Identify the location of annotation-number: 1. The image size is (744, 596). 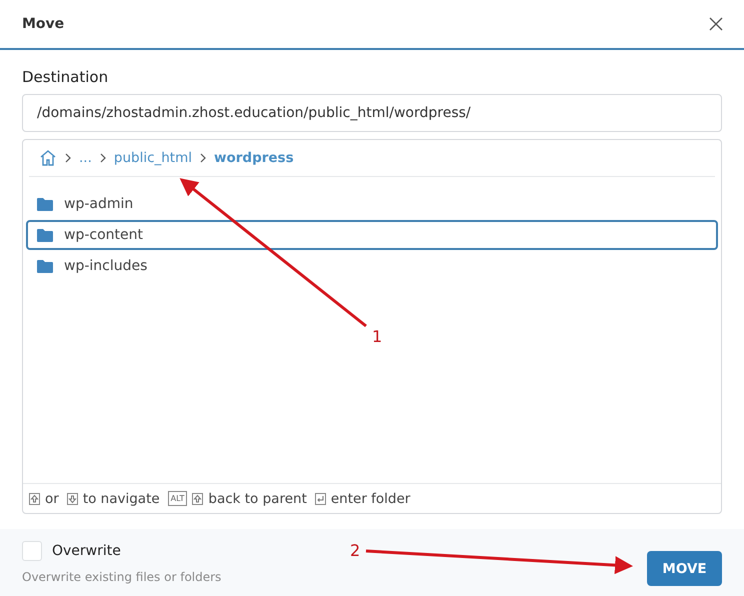
(377, 336).